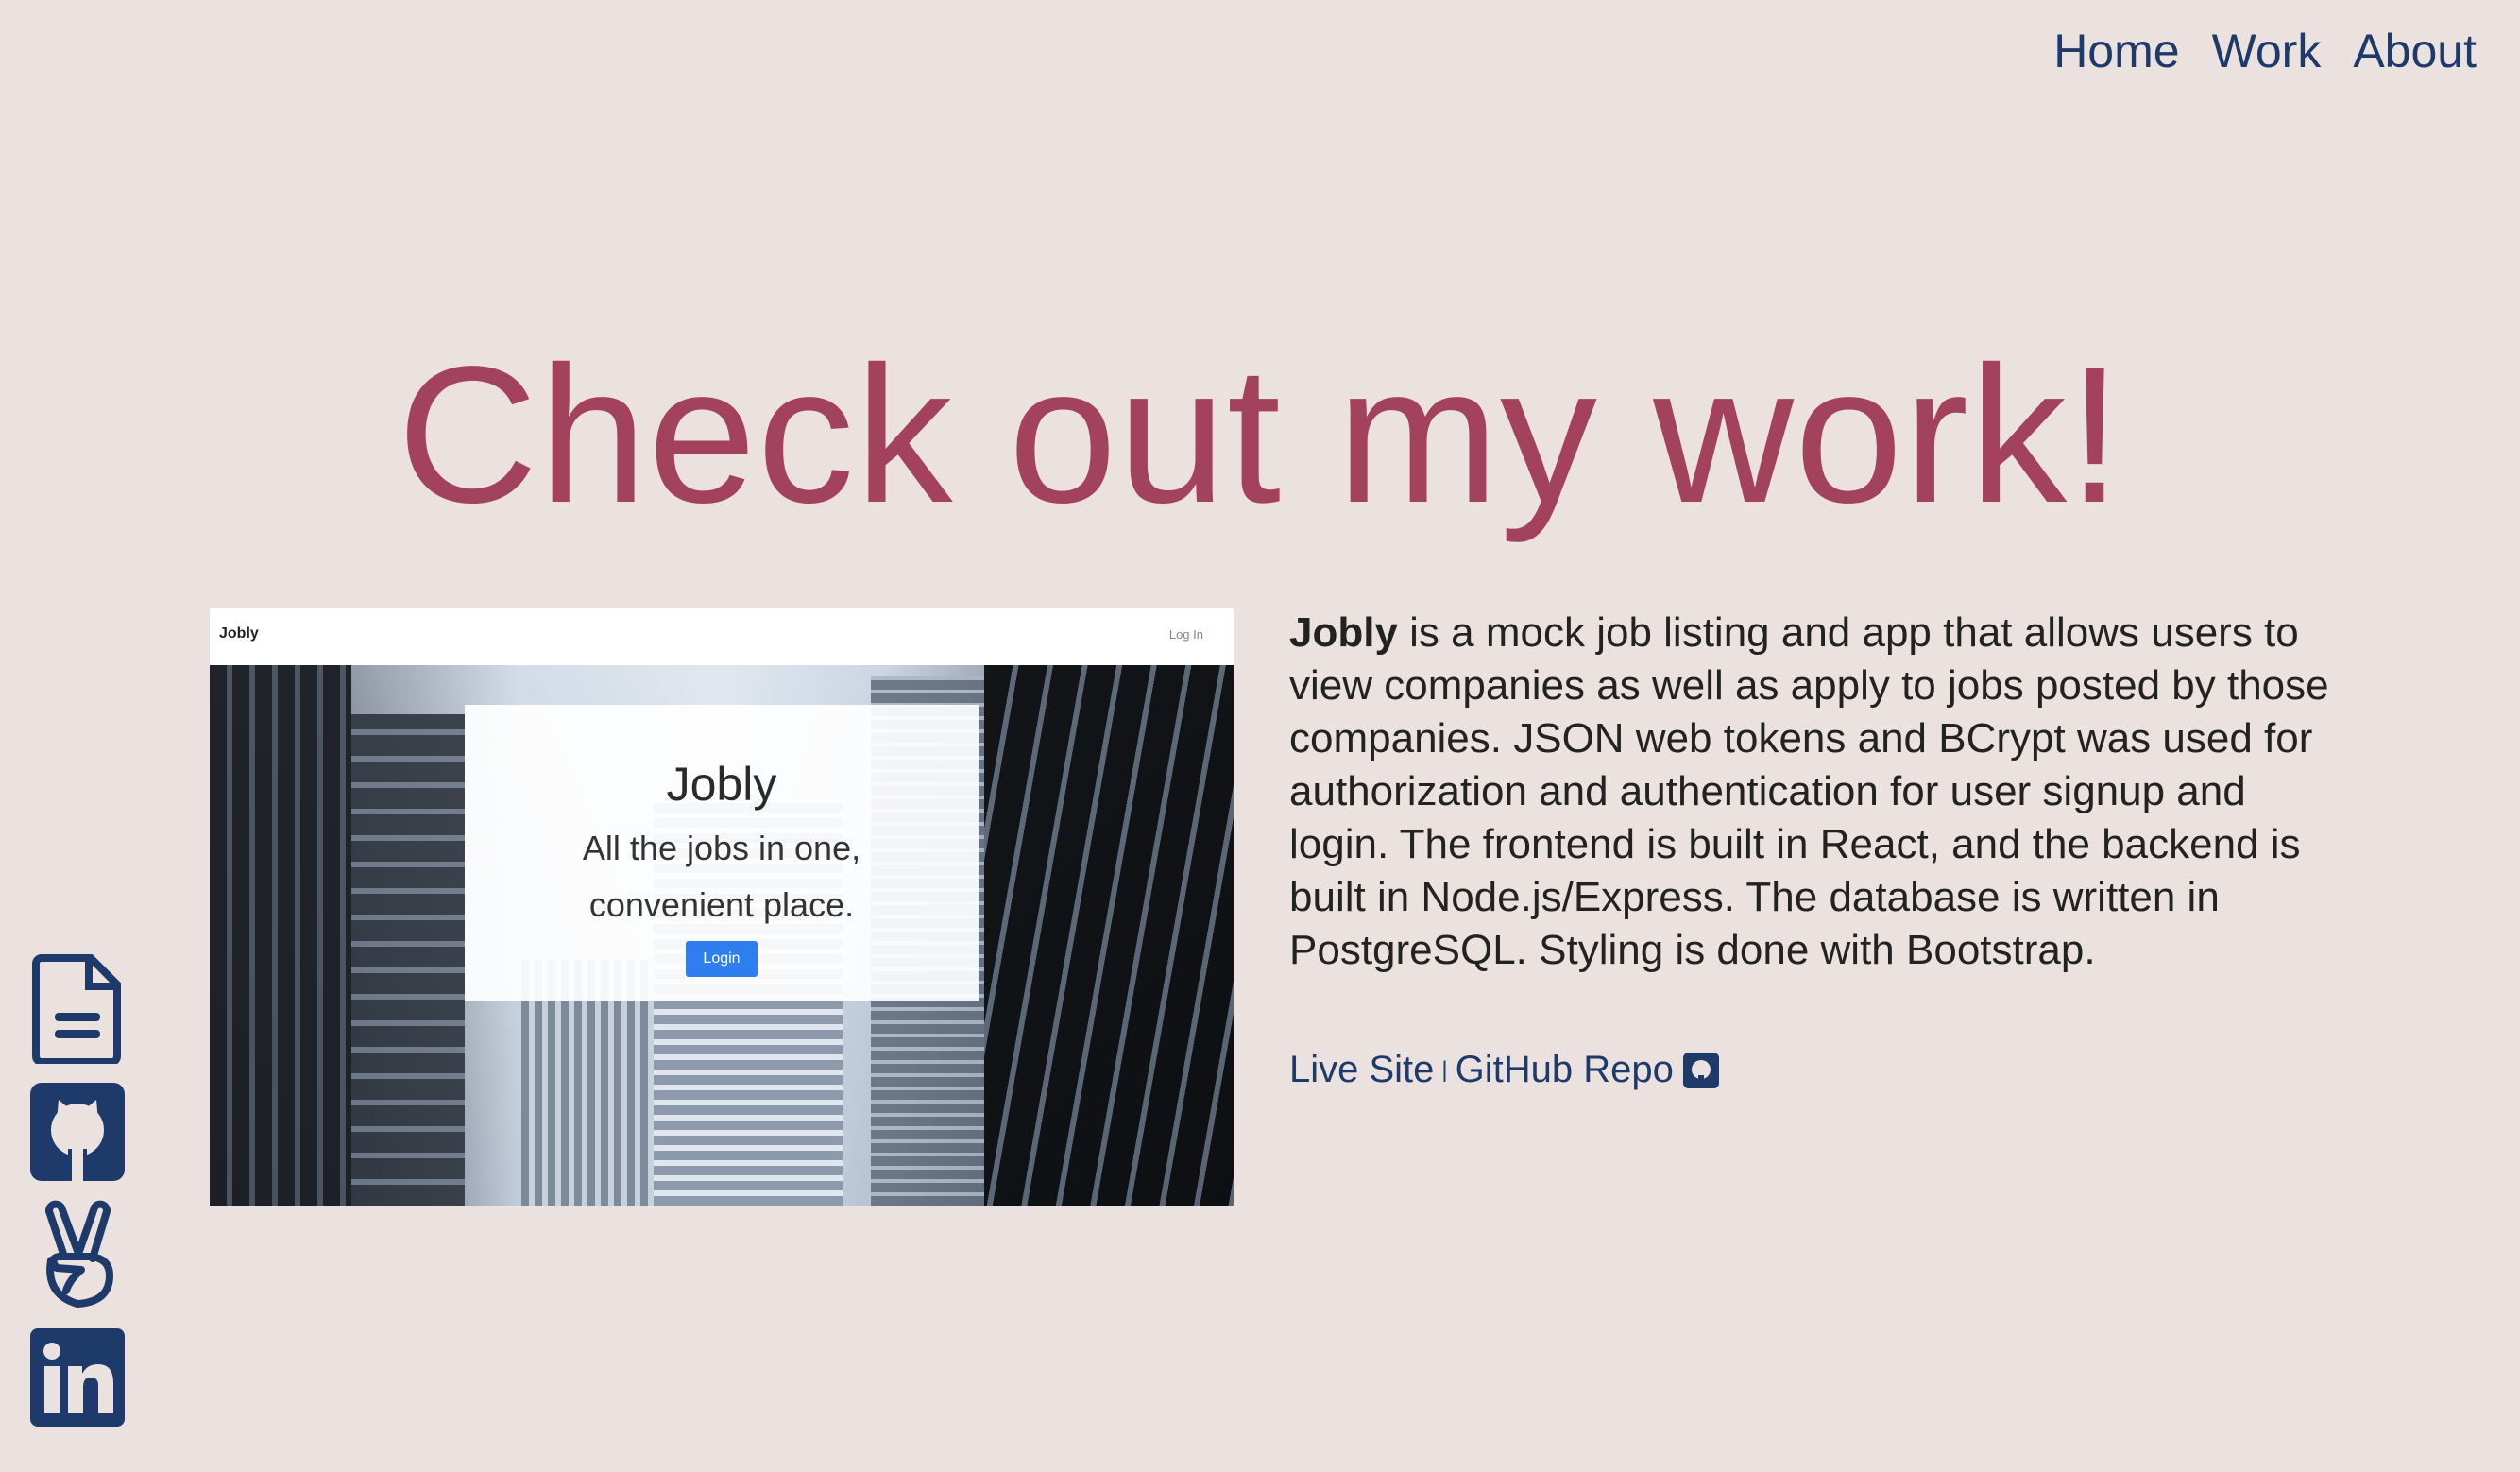 The width and height of the screenshot is (2520, 1472). What do you see at coordinates (1260, 434) in the screenshot?
I see `page-title: Check out my work!` at bounding box center [1260, 434].